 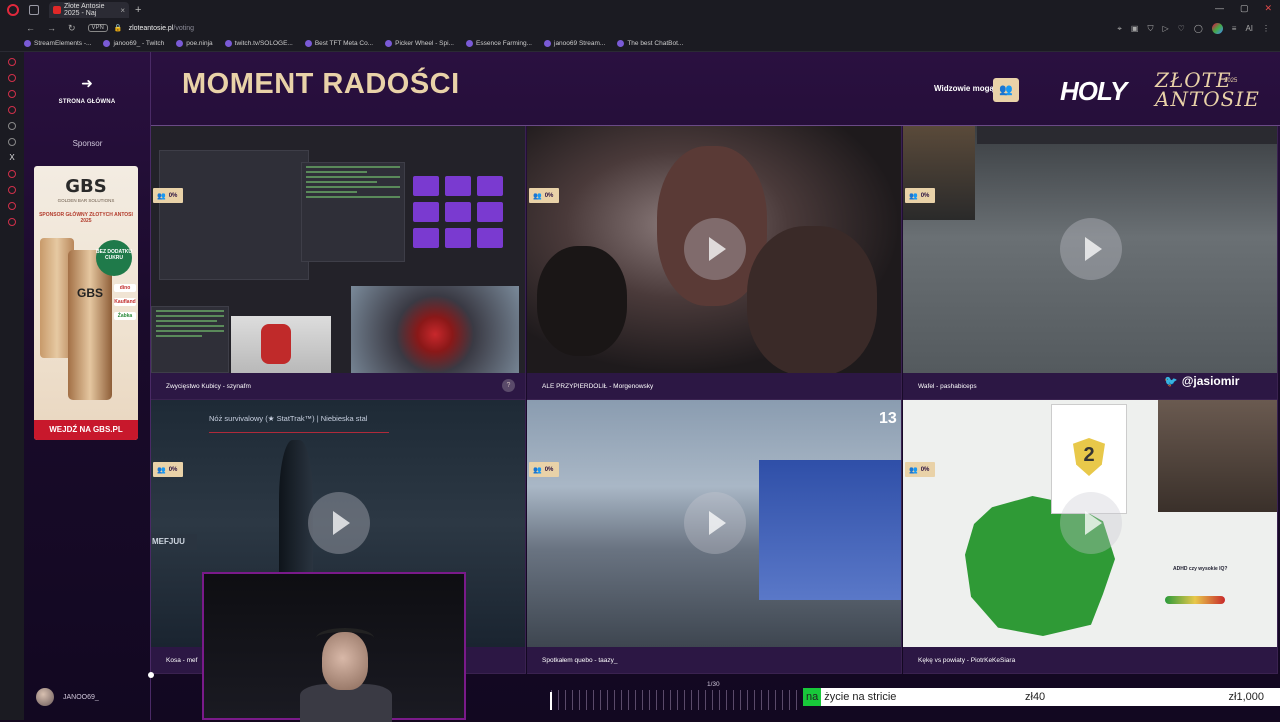 What do you see at coordinates (57, 10) in the screenshot?
I see `favicon-icon` at bounding box center [57, 10].